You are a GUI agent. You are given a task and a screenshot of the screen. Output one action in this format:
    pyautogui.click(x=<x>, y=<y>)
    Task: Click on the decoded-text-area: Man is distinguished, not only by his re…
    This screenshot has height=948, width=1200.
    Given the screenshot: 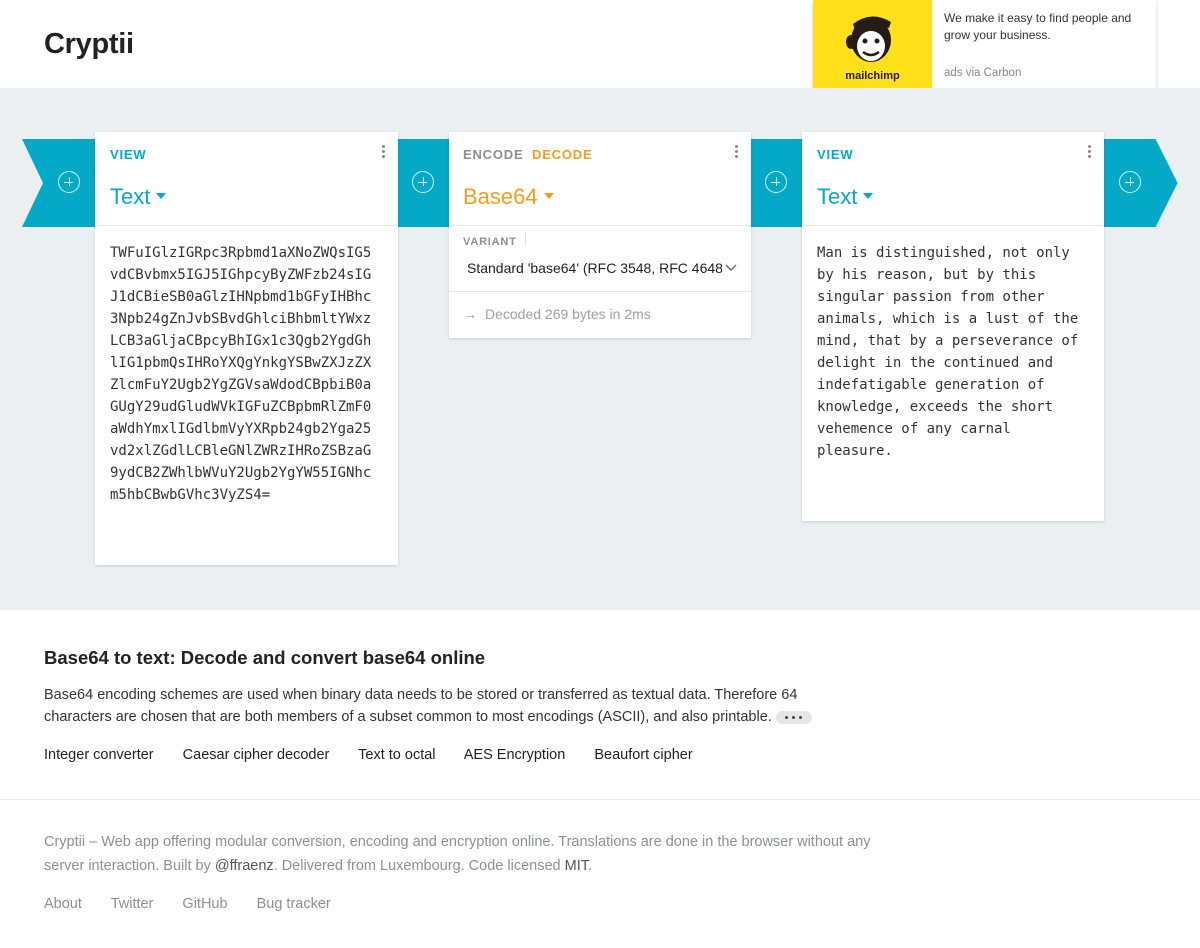 What is the action you would take?
    pyautogui.click(x=947, y=352)
    